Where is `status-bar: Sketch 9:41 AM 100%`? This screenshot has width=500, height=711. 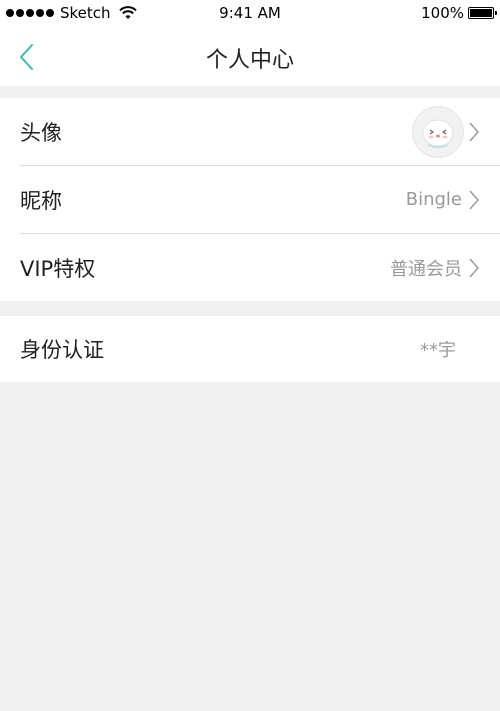 status-bar: Sketch 9:41 AM 100% is located at coordinates (250, 13).